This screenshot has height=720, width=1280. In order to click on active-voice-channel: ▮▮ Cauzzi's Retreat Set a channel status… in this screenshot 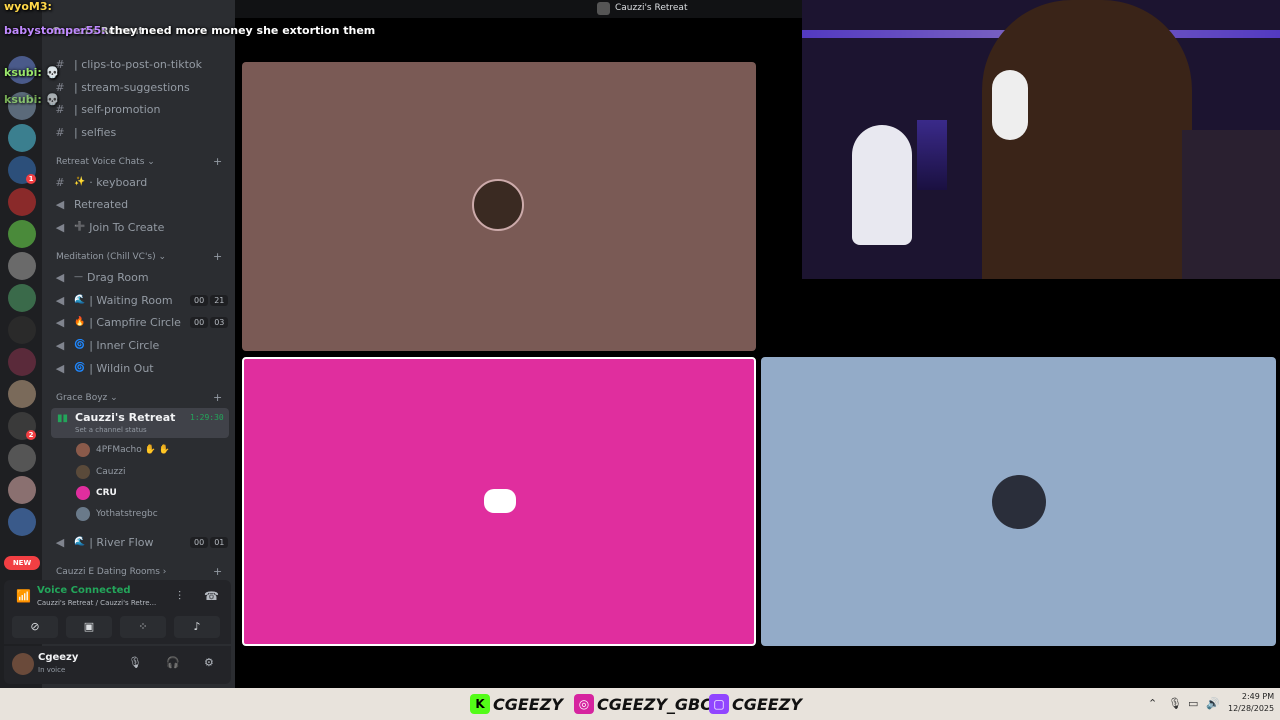, I will do `click(140, 423)`.